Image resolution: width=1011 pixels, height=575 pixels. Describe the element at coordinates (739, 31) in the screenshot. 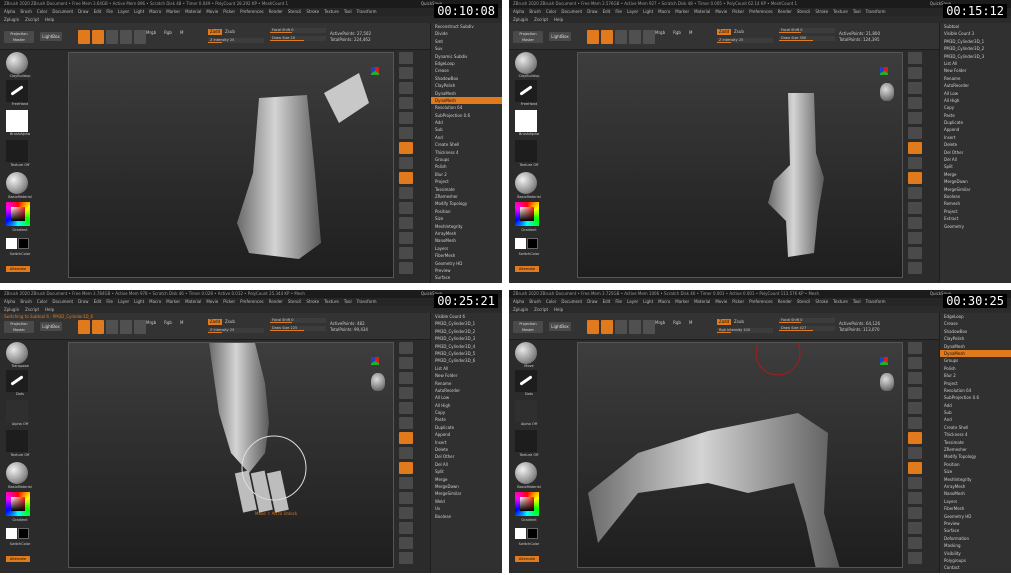

I see `zsub-button: Zsub` at that location.